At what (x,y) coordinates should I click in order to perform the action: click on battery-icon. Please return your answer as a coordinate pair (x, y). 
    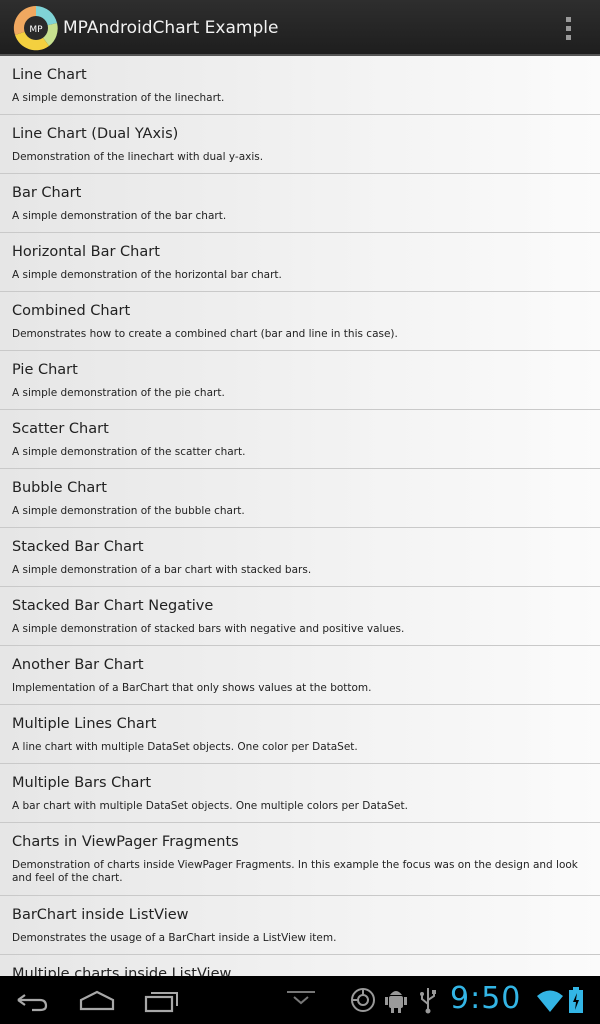
    Looking at the image, I should click on (576, 1000).